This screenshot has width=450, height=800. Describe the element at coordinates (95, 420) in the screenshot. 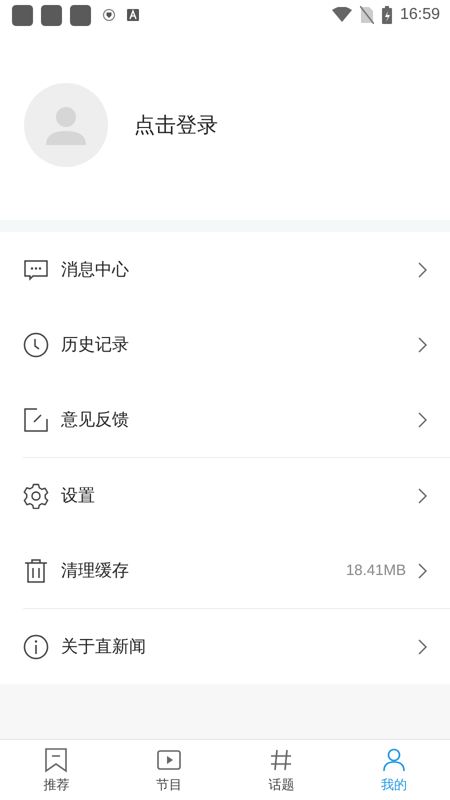

I see `menu-label: 意见反馈` at that location.